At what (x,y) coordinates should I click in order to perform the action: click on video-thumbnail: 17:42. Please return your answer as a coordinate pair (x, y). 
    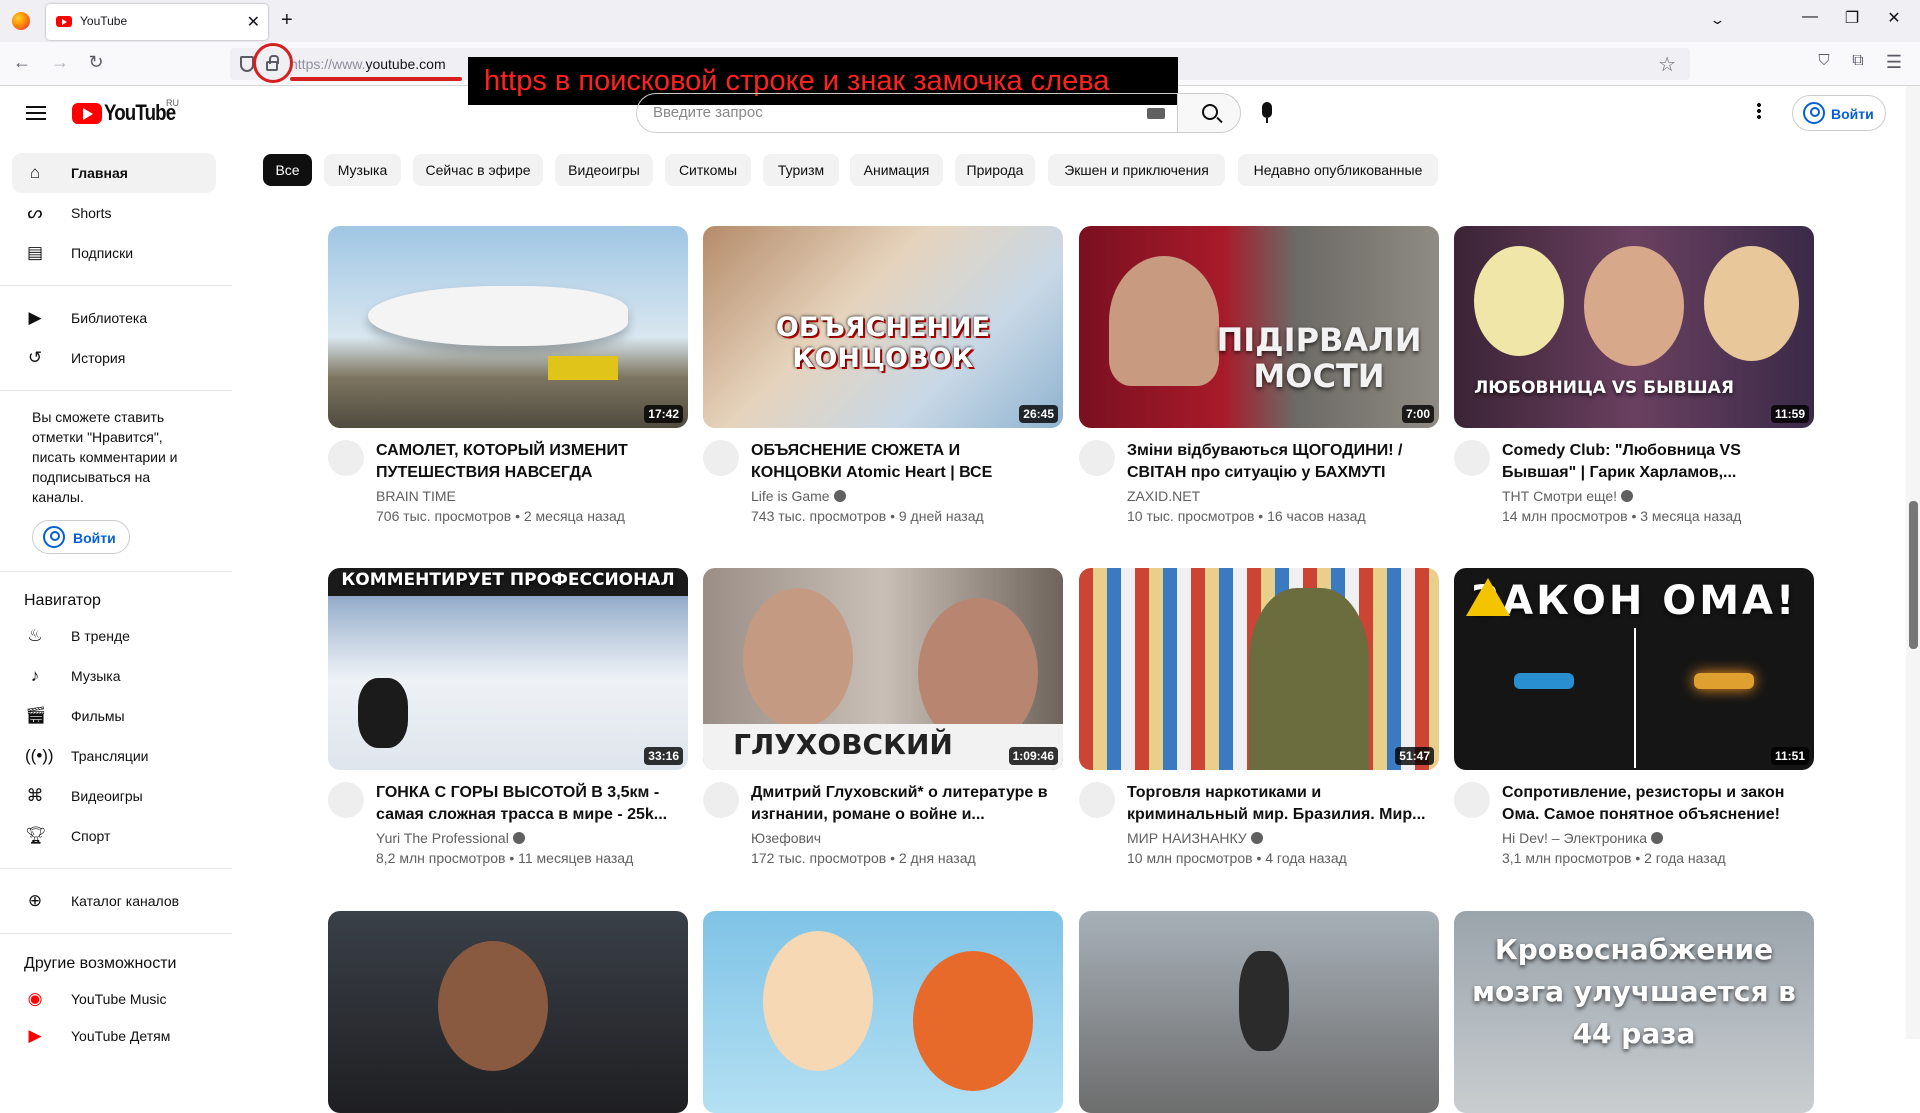
    Looking at the image, I should click on (508, 327).